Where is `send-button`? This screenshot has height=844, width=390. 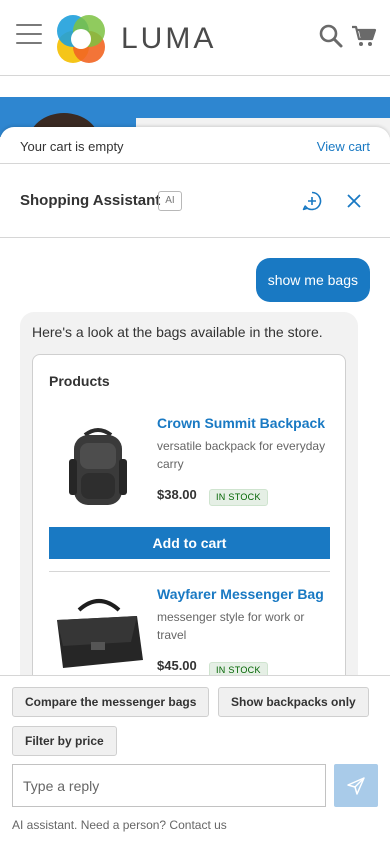 send-button is located at coordinates (356, 785).